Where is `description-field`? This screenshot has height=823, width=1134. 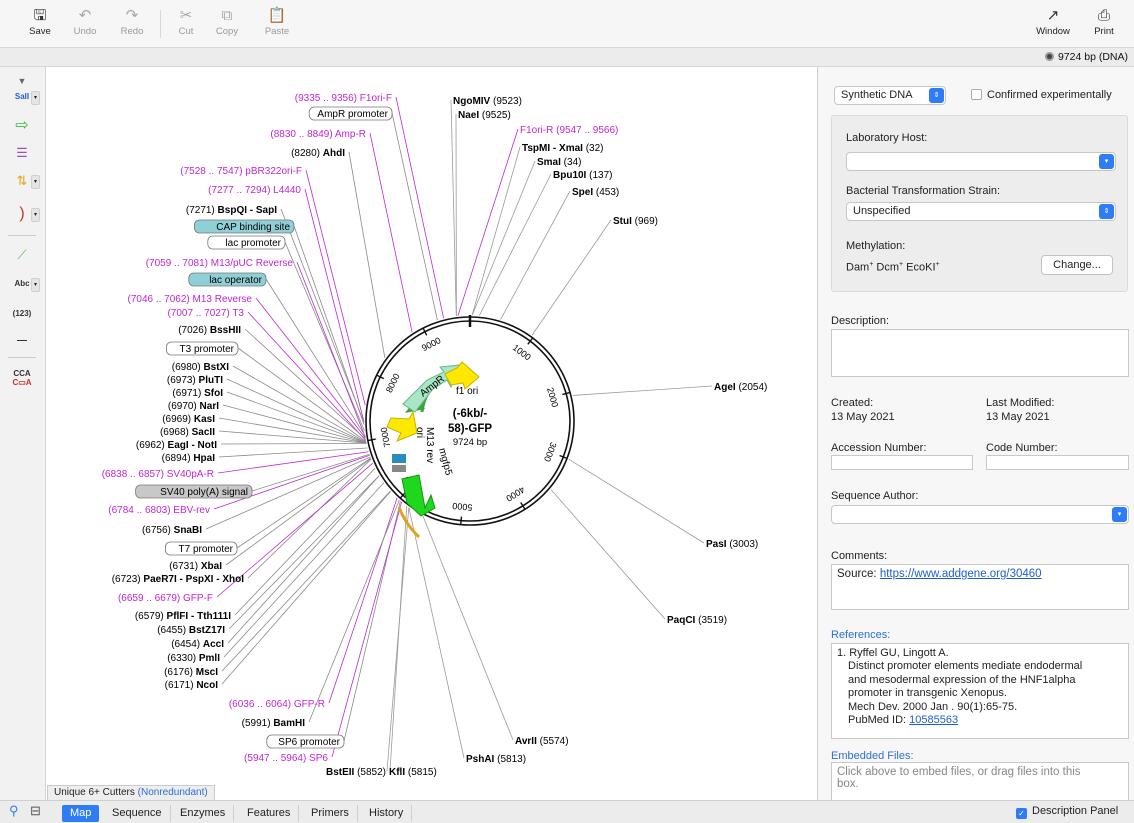 description-field is located at coordinates (980, 353).